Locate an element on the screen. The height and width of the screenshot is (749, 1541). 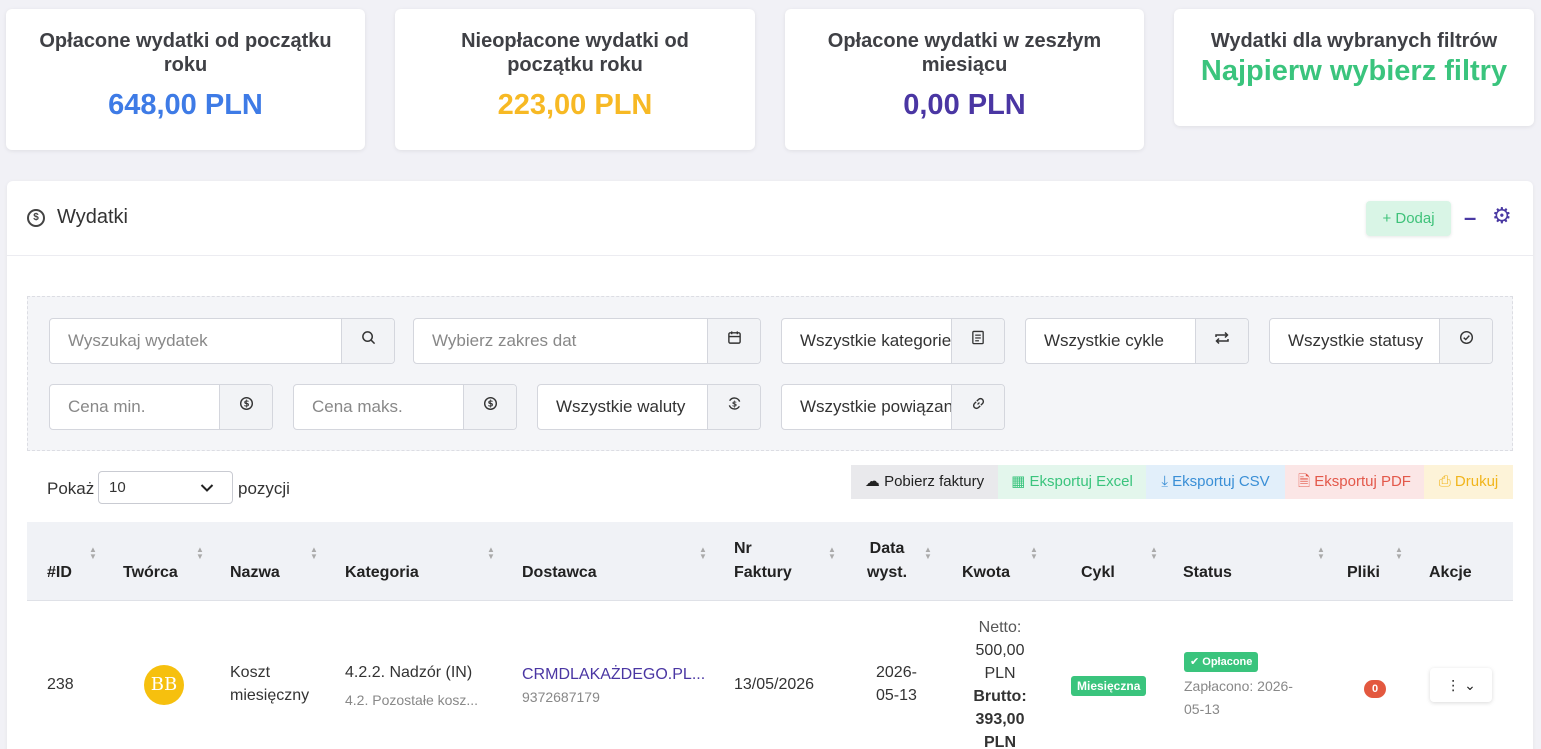
stat-card-value: 0,00 PLN is located at coordinates (964, 105).